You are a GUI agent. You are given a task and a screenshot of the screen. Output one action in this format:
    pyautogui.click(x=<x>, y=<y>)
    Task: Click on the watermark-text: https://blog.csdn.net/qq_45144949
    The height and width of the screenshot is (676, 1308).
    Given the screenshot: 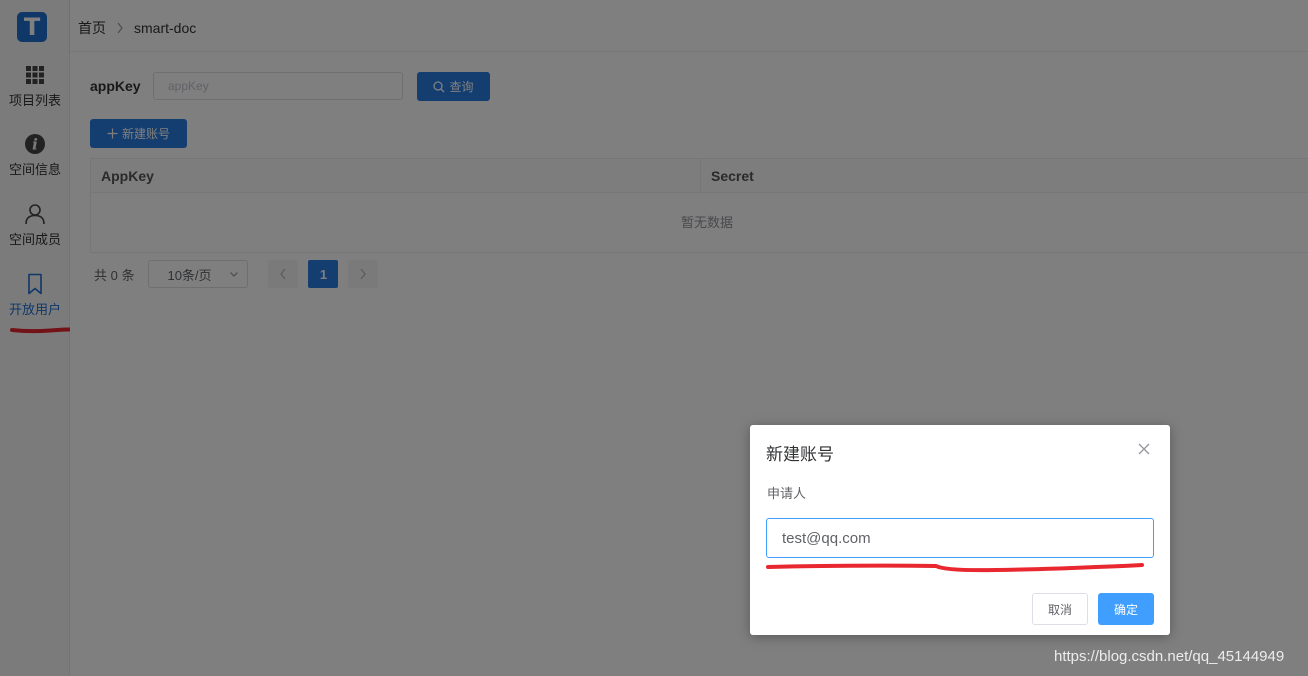 What is the action you would take?
    pyautogui.click(x=1169, y=656)
    